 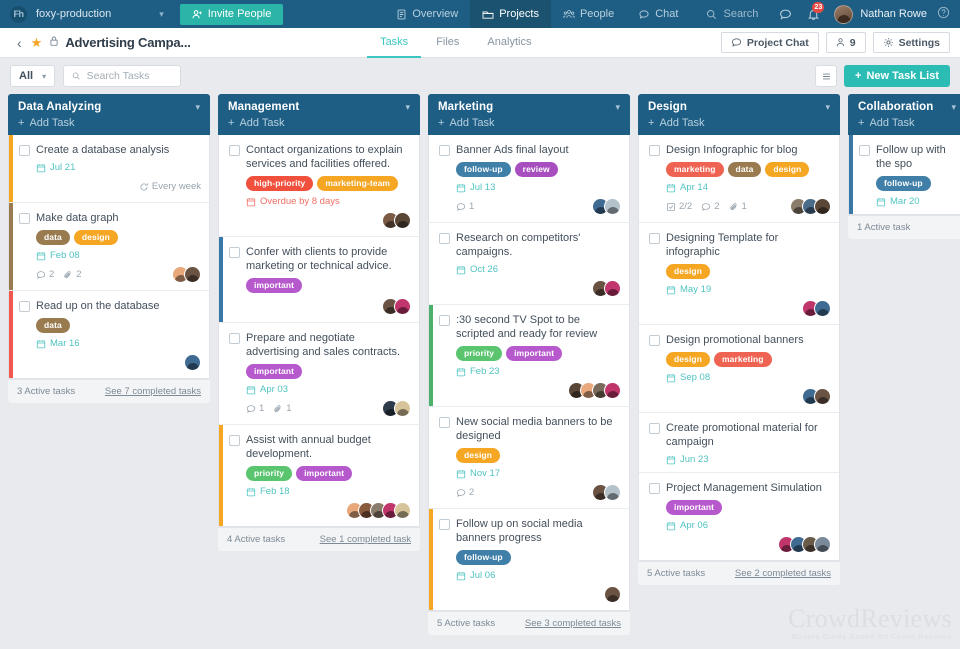 I want to click on task-card: Read up on the database data Mar 16, so click(x=109, y=334).